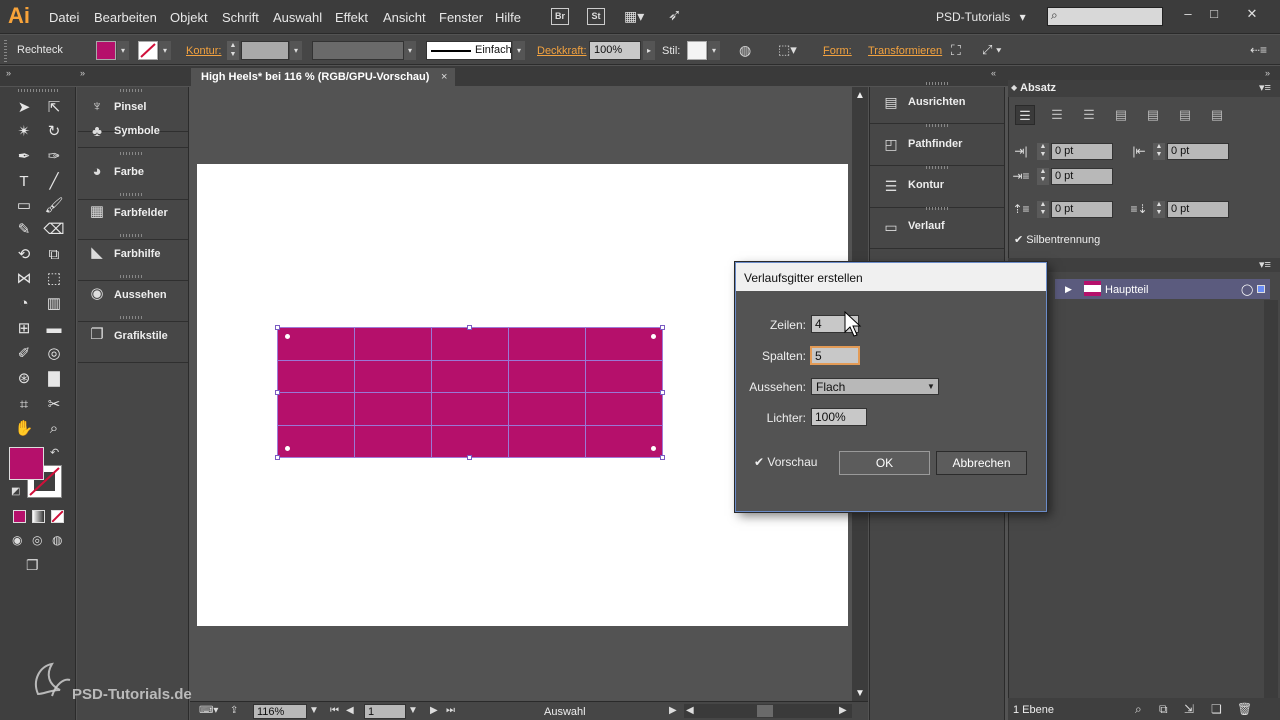 Image resolution: width=1280 pixels, height=720 pixels. What do you see at coordinates (565, 712) in the screenshot?
I see `status-text: Auswahl` at bounding box center [565, 712].